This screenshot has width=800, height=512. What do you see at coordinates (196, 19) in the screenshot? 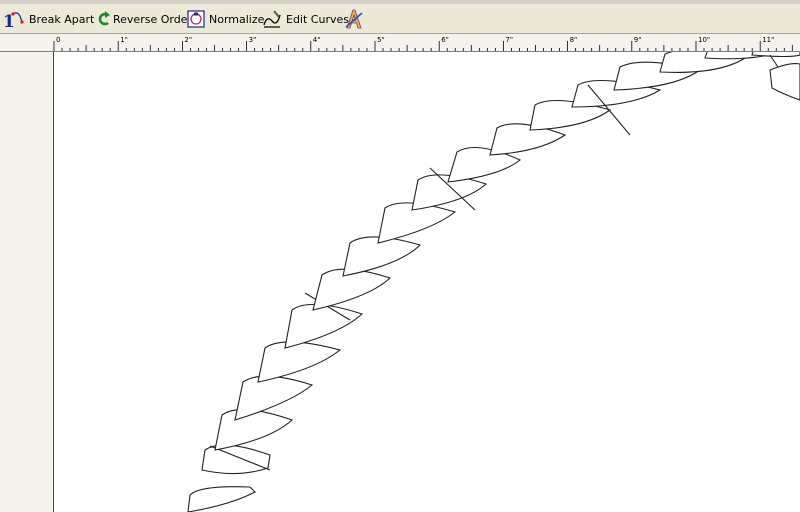
I see `normalize-icon` at bounding box center [196, 19].